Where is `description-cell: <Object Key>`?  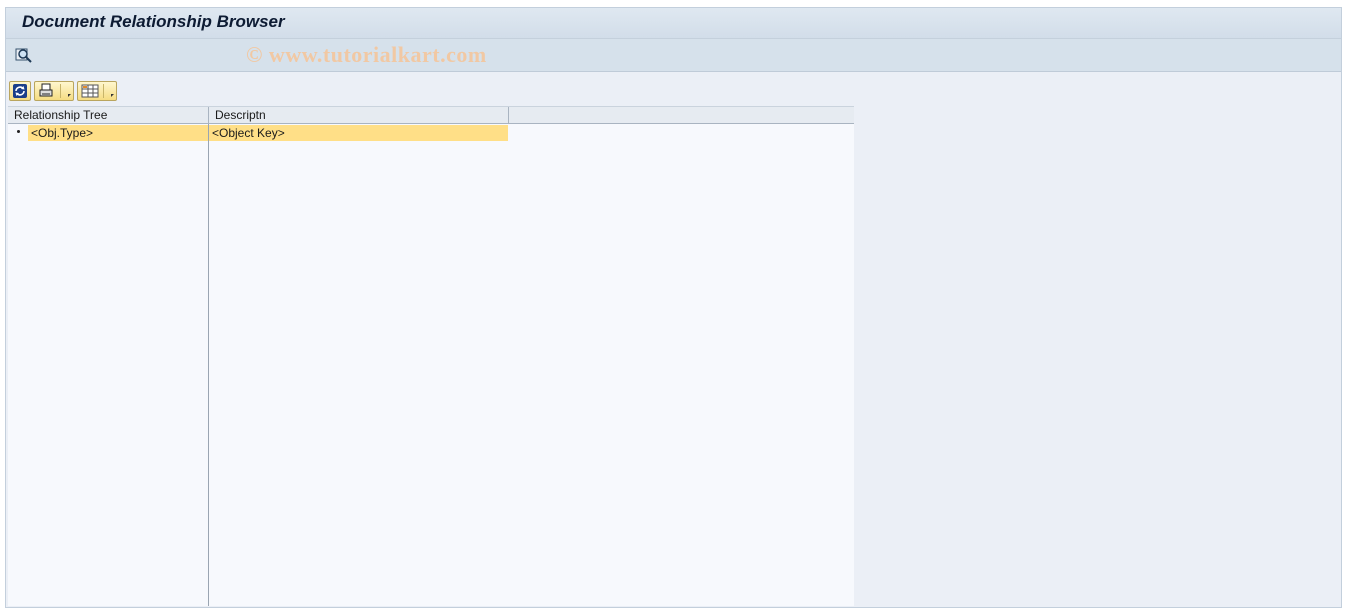
description-cell: <Object Key> is located at coordinates (358, 133).